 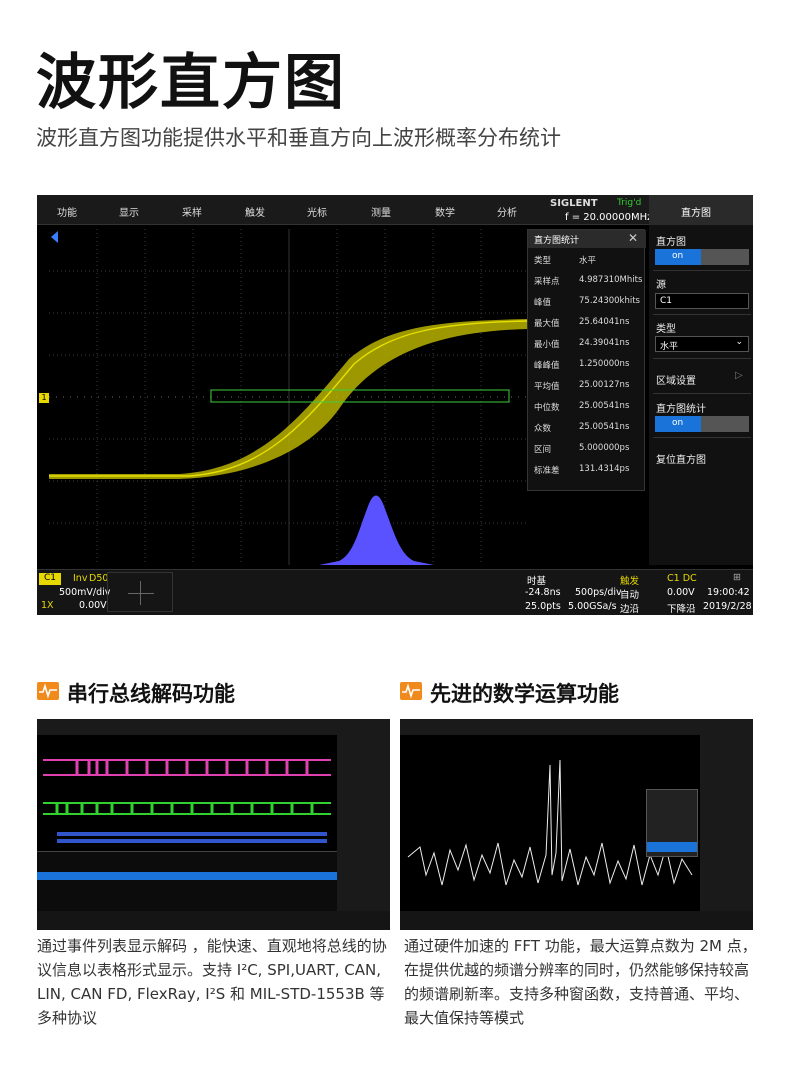 I want to click on stat-row: 最小值 24.39041ns, so click(x=589, y=344).